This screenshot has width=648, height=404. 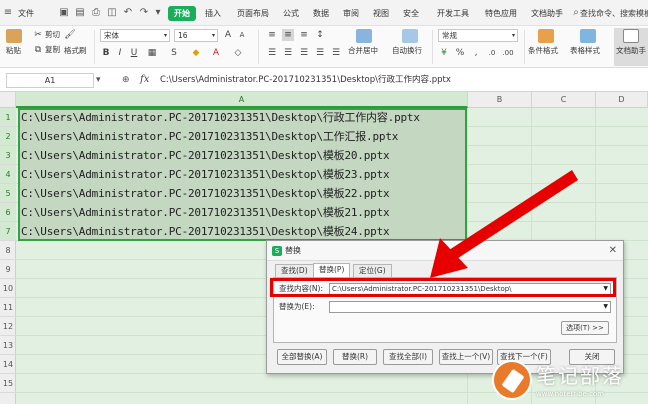 I want to click on options-button: 选项(T) >>, so click(x=585, y=328).